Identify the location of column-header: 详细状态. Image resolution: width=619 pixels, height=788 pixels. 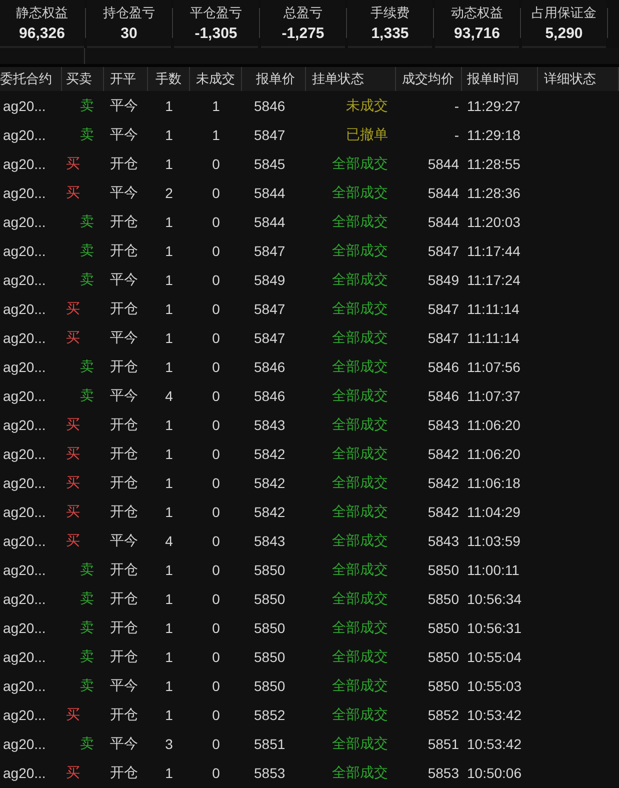
(578, 79).